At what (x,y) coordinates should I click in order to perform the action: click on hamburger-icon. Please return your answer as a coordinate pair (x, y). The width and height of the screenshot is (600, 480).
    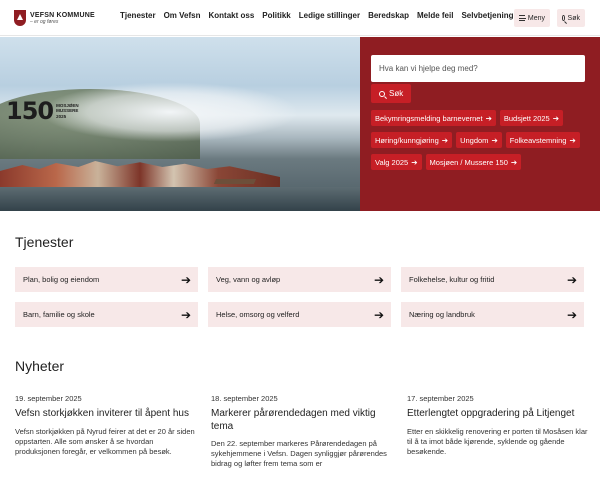
    Looking at the image, I should click on (522, 18).